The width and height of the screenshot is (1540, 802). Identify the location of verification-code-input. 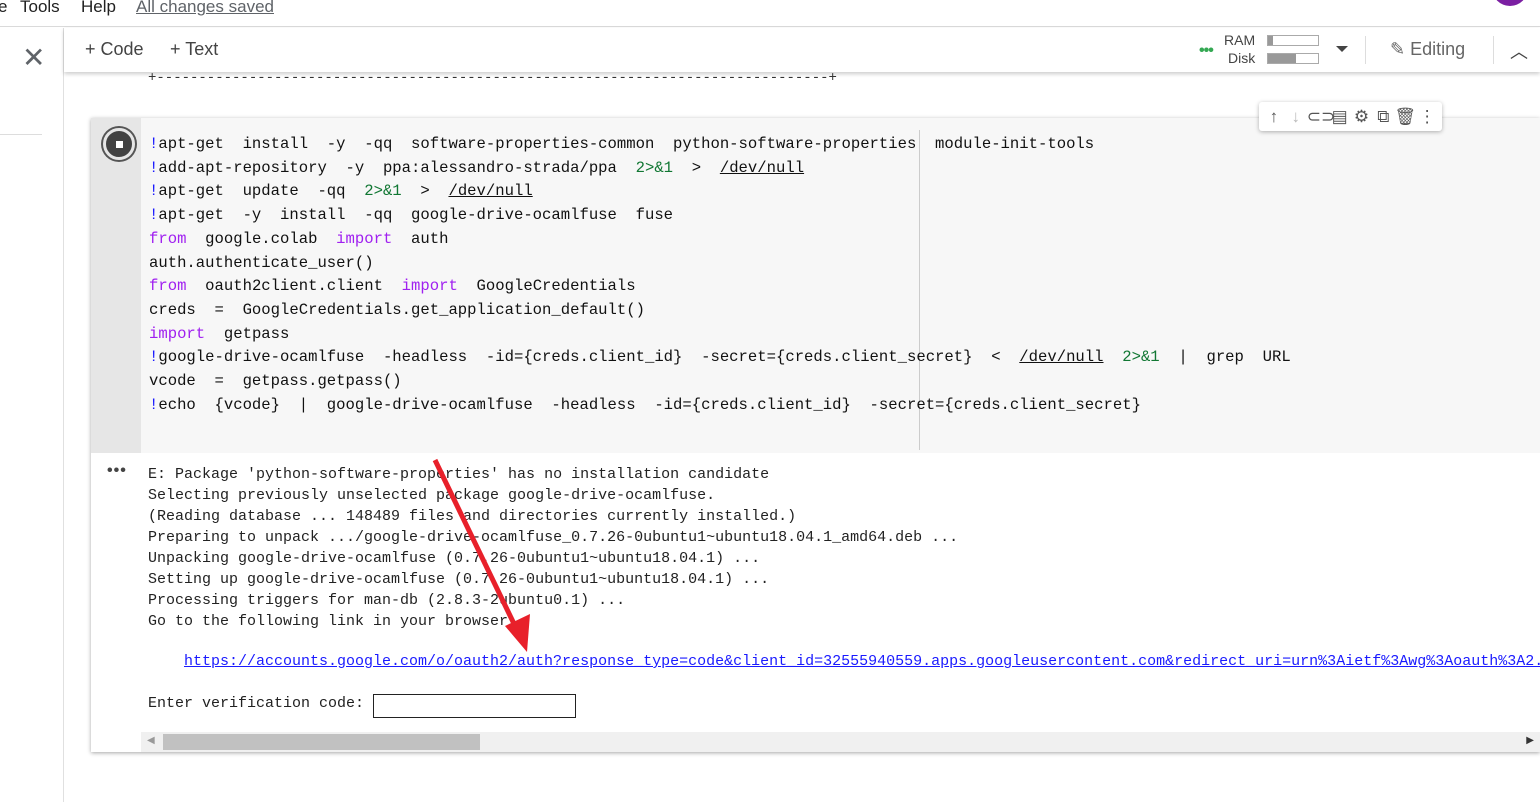
(474, 706).